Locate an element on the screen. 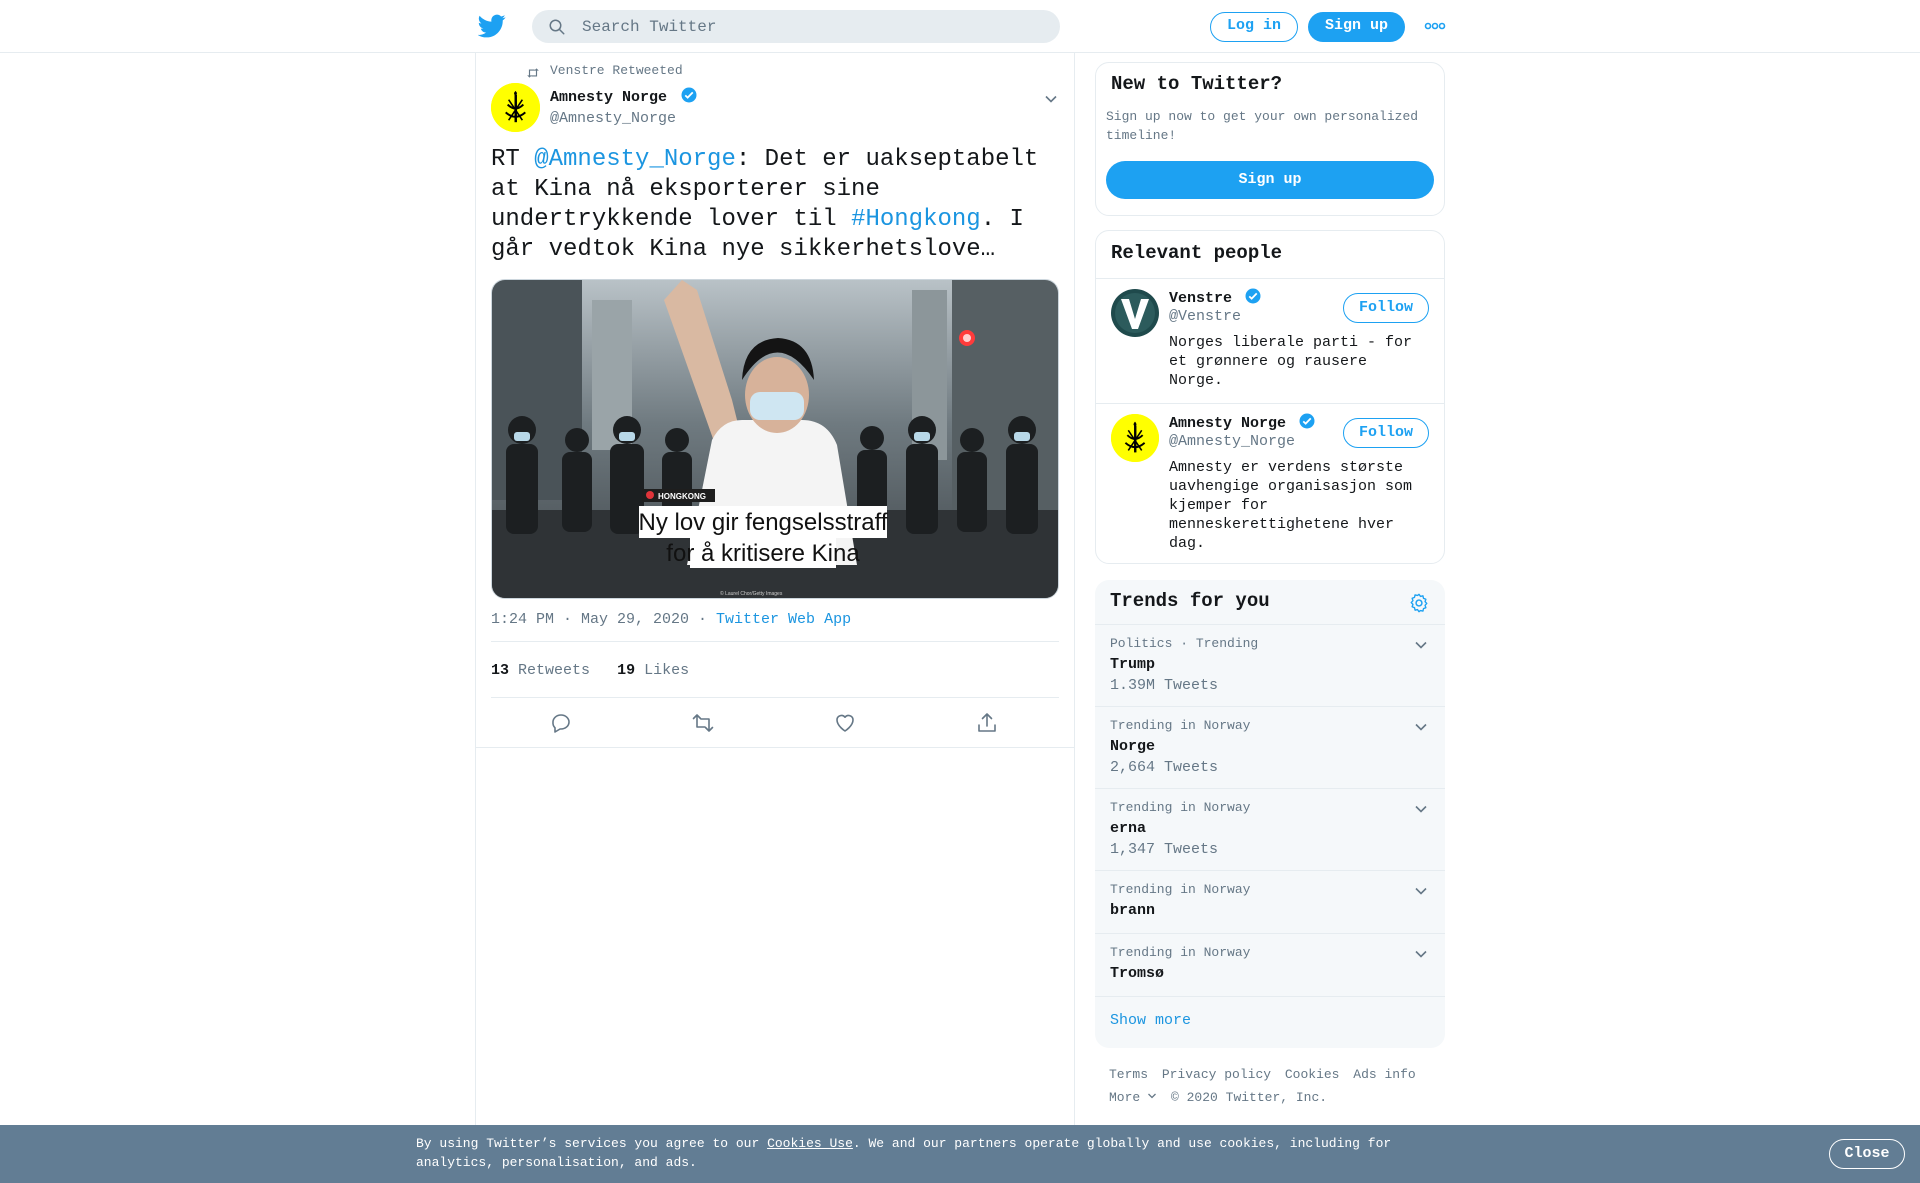 This screenshot has height=1183, width=1920. trend-name: Tromsø is located at coordinates (1137, 973).